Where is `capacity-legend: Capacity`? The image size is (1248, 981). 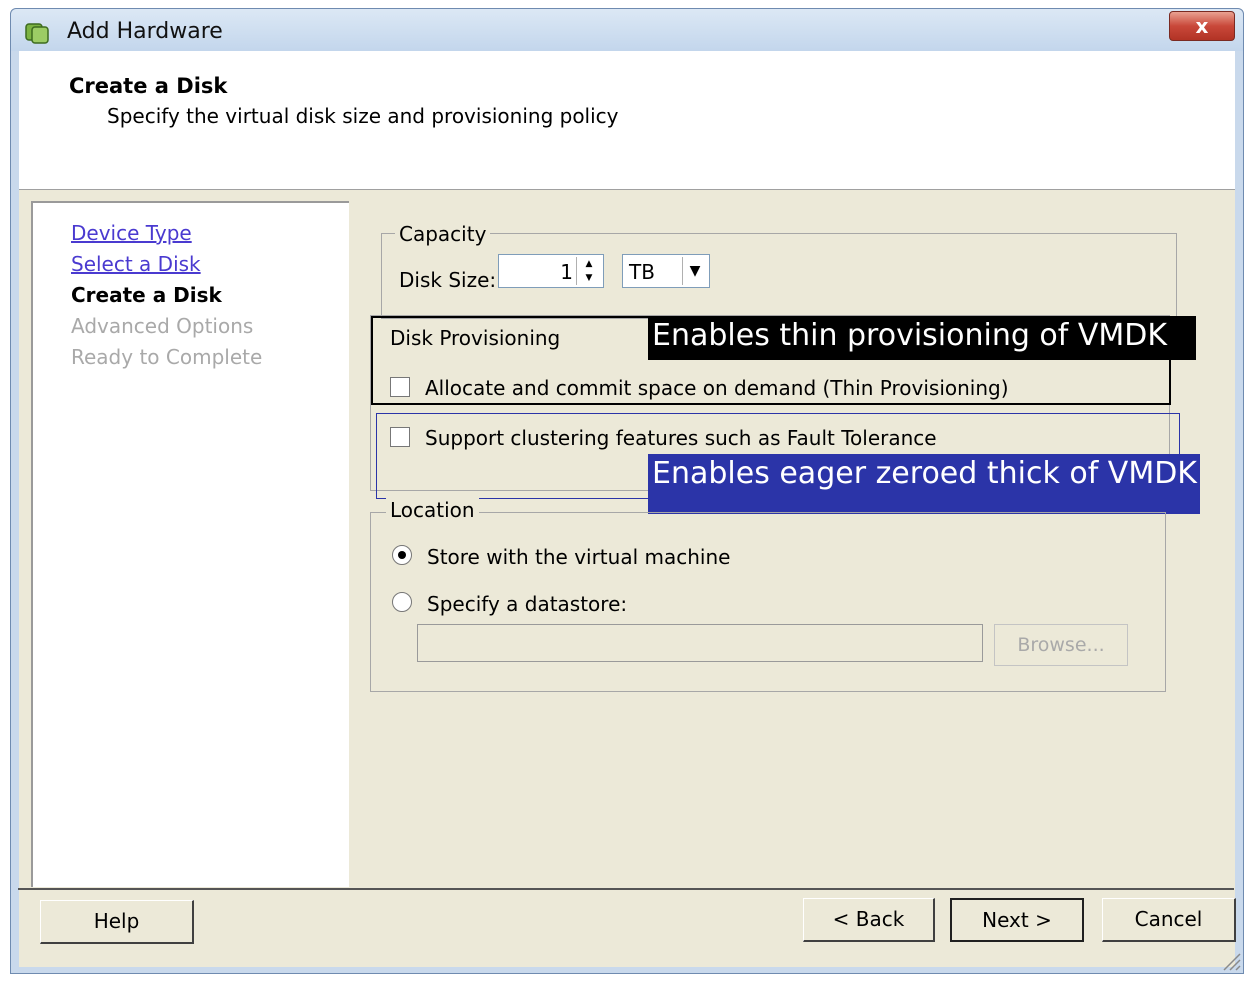
capacity-legend: Capacity is located at coordinates (443, 234).